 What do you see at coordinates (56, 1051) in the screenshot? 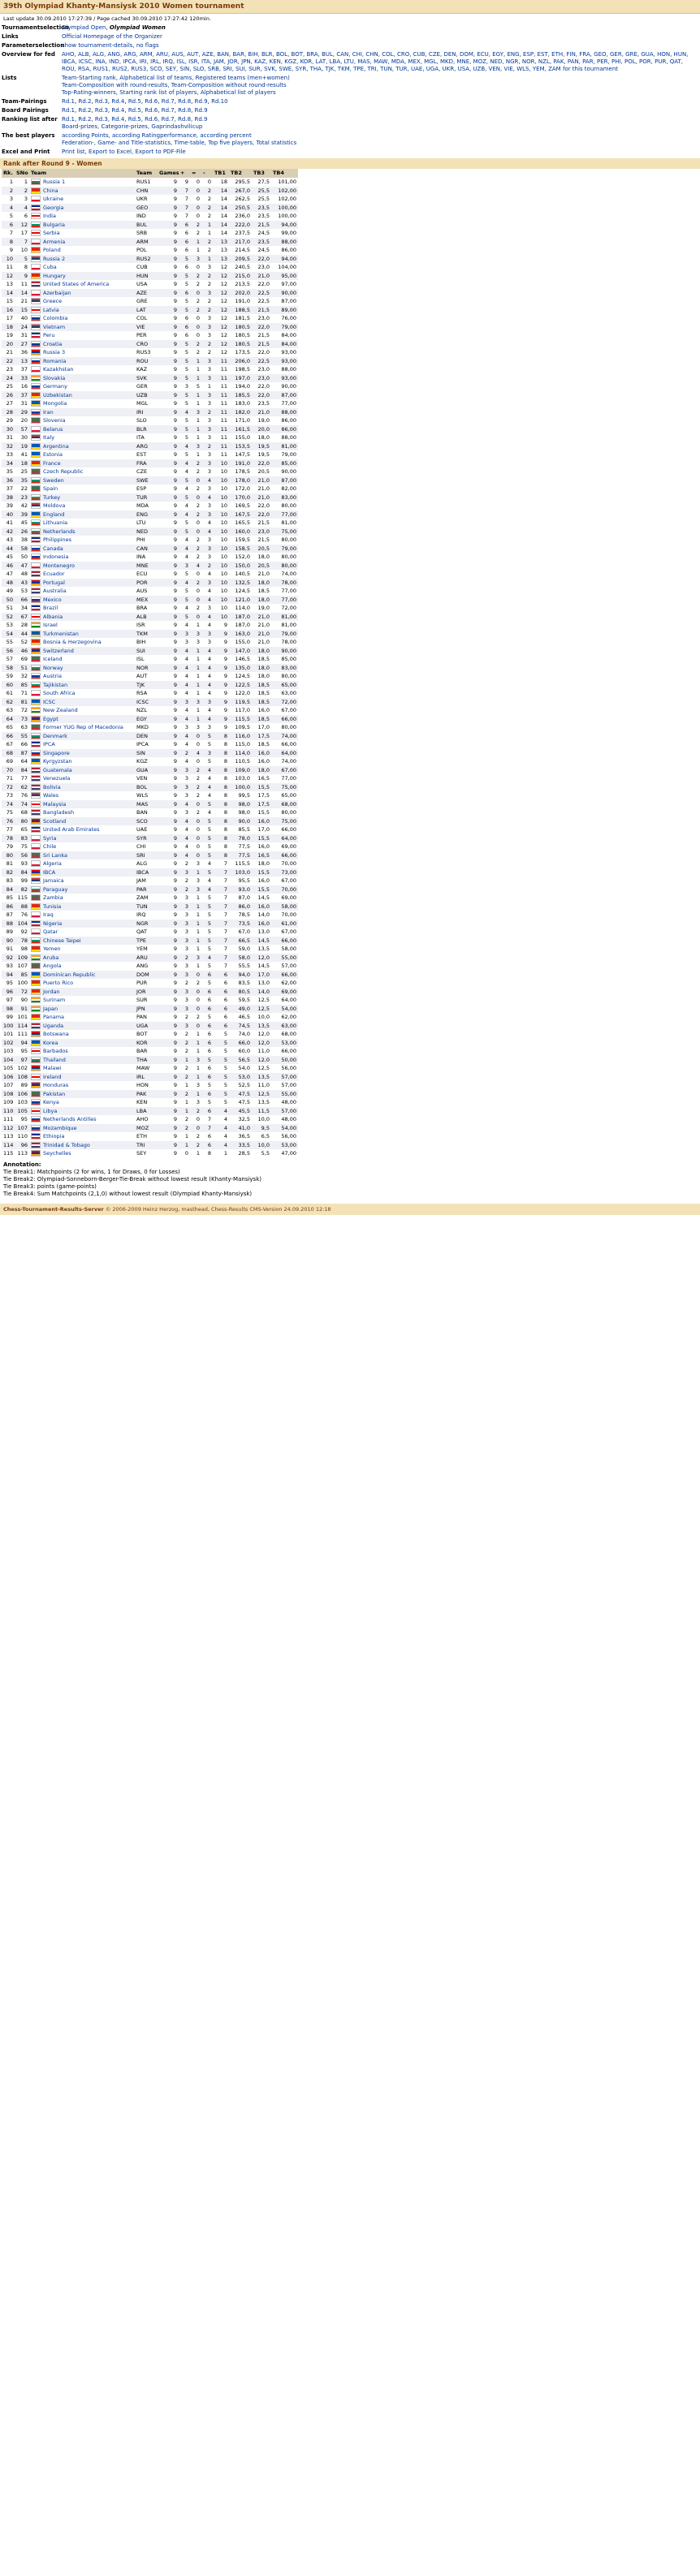
I see `team-link: Barbados` at bounding box center [56, 1051].